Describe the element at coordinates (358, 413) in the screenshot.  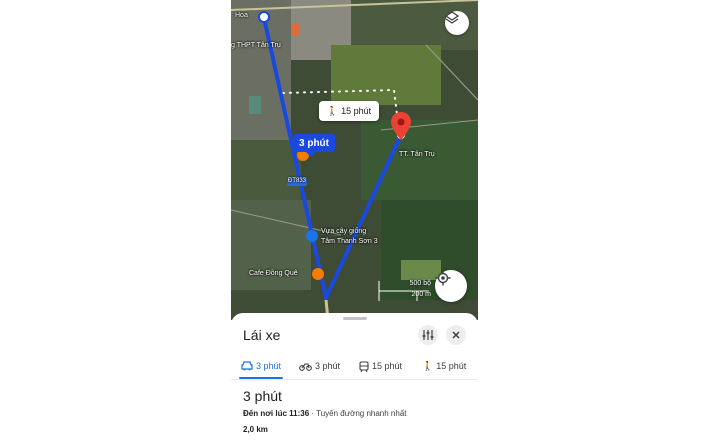
I see `route-note: · Tuyến đường nhanh nhất` at that location.